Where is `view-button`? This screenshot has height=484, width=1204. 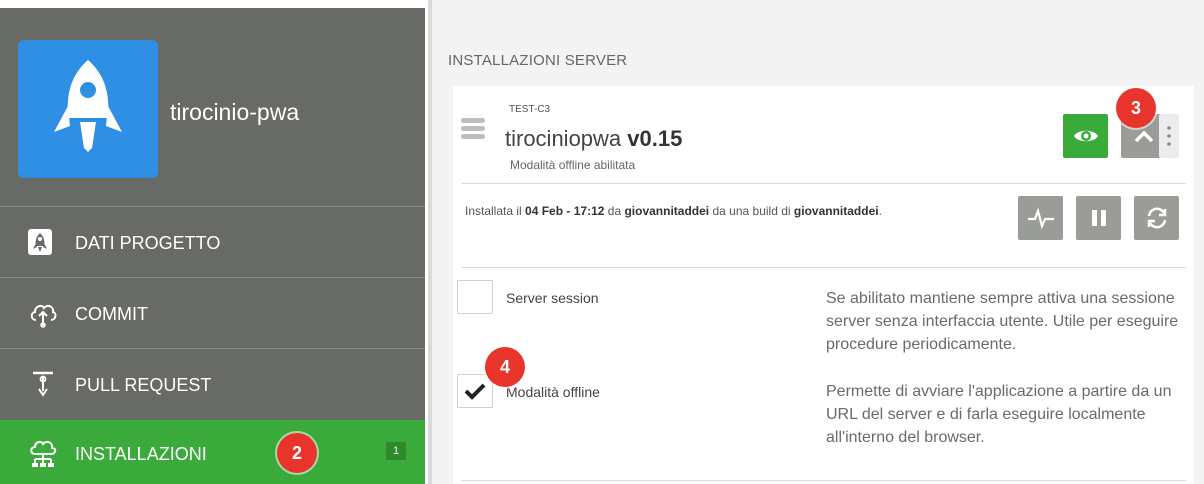
view-button is located at coordinates (1085, 136).